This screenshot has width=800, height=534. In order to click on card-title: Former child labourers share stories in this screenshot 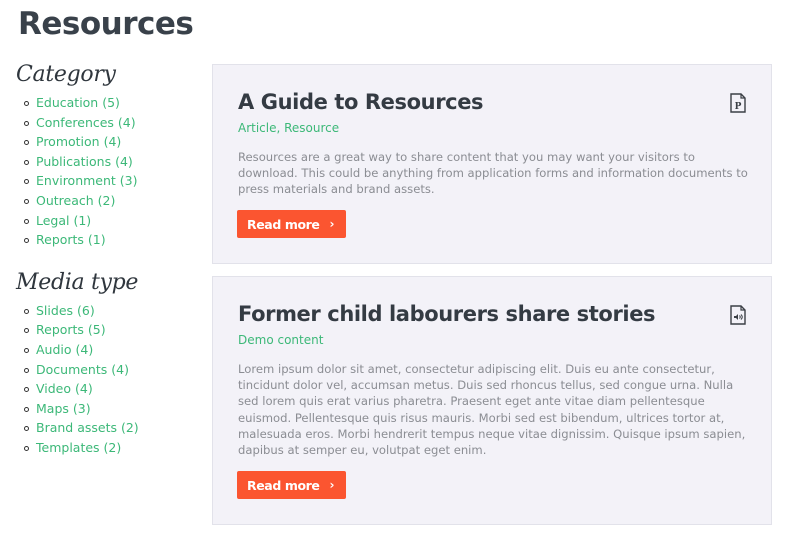, I will do `click(447, 314)`.